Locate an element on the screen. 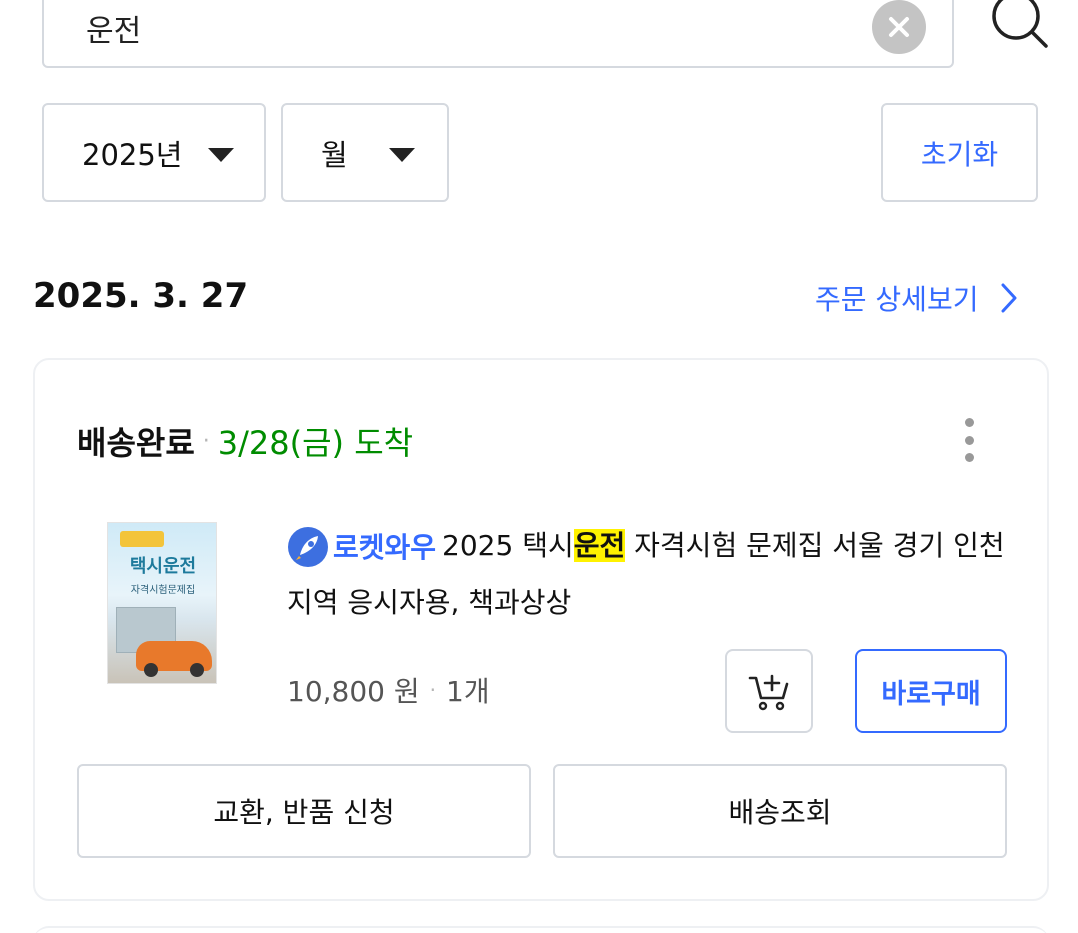 The height and width of the screenshot is (933, 1078). add-to-cart-icon is located at coordinates (768, 692).